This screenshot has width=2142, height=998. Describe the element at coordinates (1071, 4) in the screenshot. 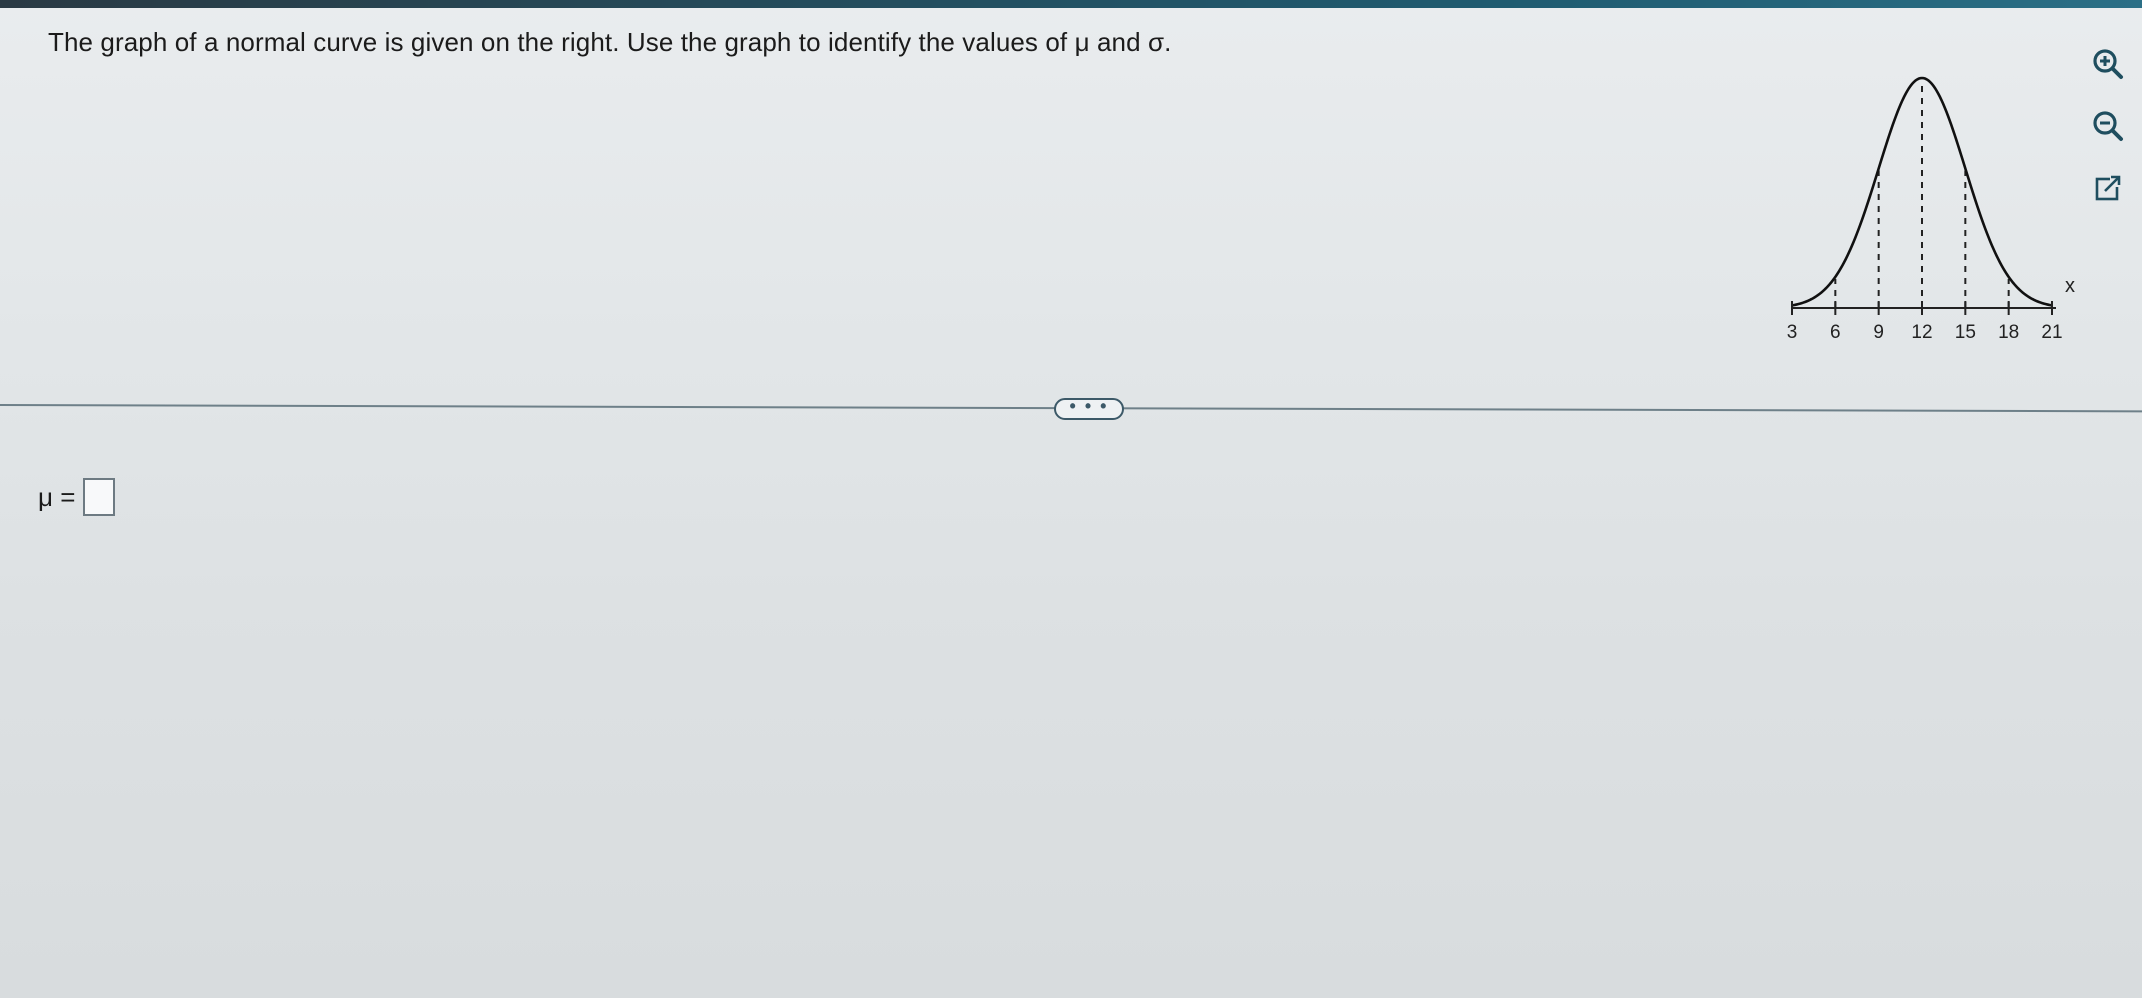

I see `top-strip` at that location.